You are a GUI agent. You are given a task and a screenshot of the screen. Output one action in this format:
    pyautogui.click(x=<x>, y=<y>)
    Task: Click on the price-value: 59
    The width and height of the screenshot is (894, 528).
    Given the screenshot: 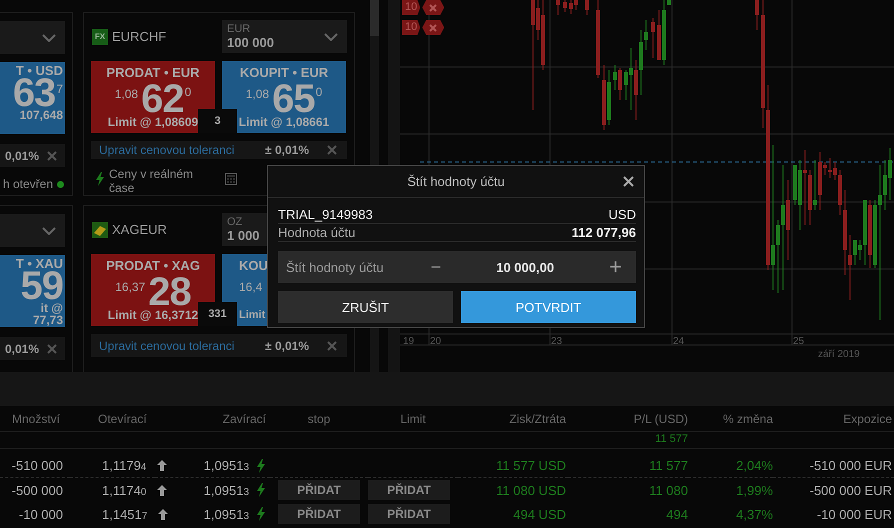 What is the action you would take?
    pyautogui.click(x=41, y=286)
    